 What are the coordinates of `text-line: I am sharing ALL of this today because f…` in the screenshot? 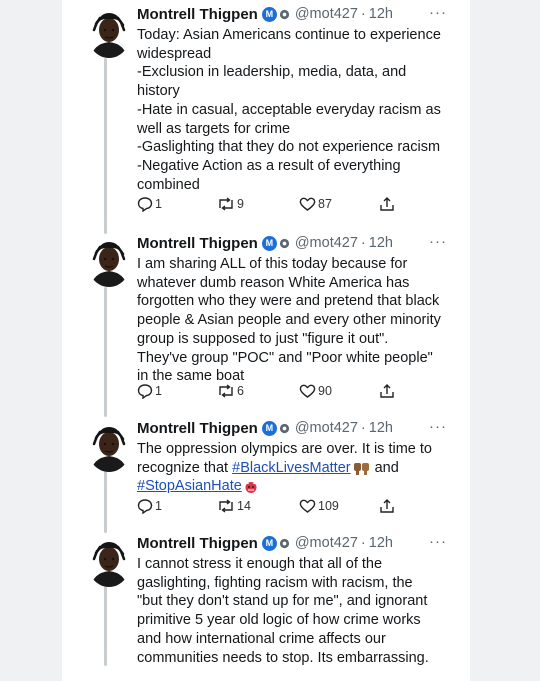 It's located at (272, 264).